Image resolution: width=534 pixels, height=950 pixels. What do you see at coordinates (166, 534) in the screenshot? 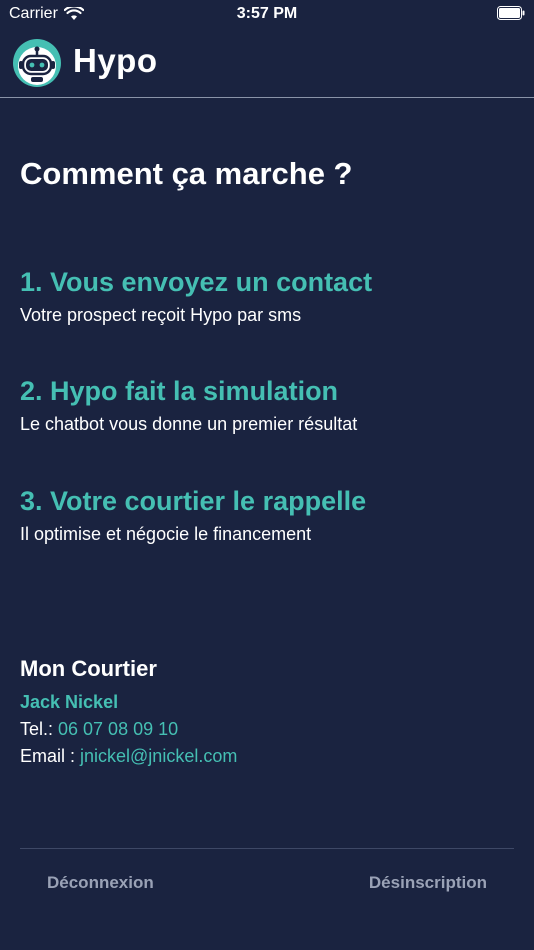
I see `step-description: Il optimise et négocie le financement` at bounding box center [166, 534].